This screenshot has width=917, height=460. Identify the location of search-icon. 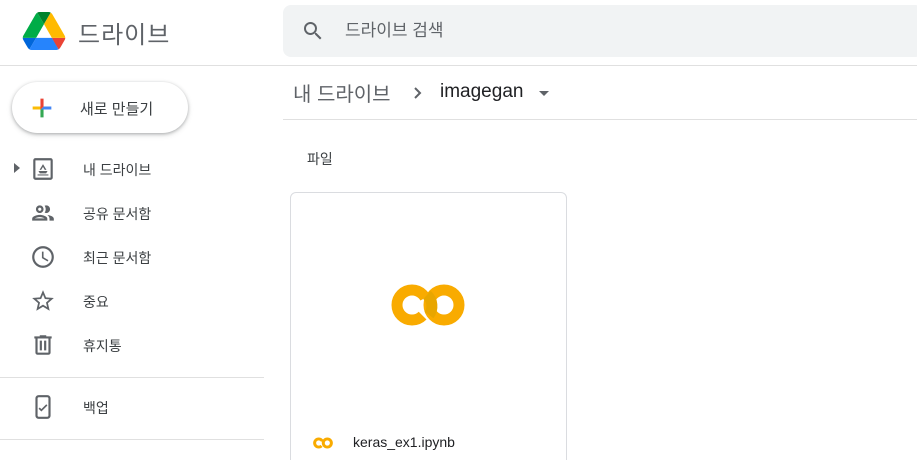
(313, 31).